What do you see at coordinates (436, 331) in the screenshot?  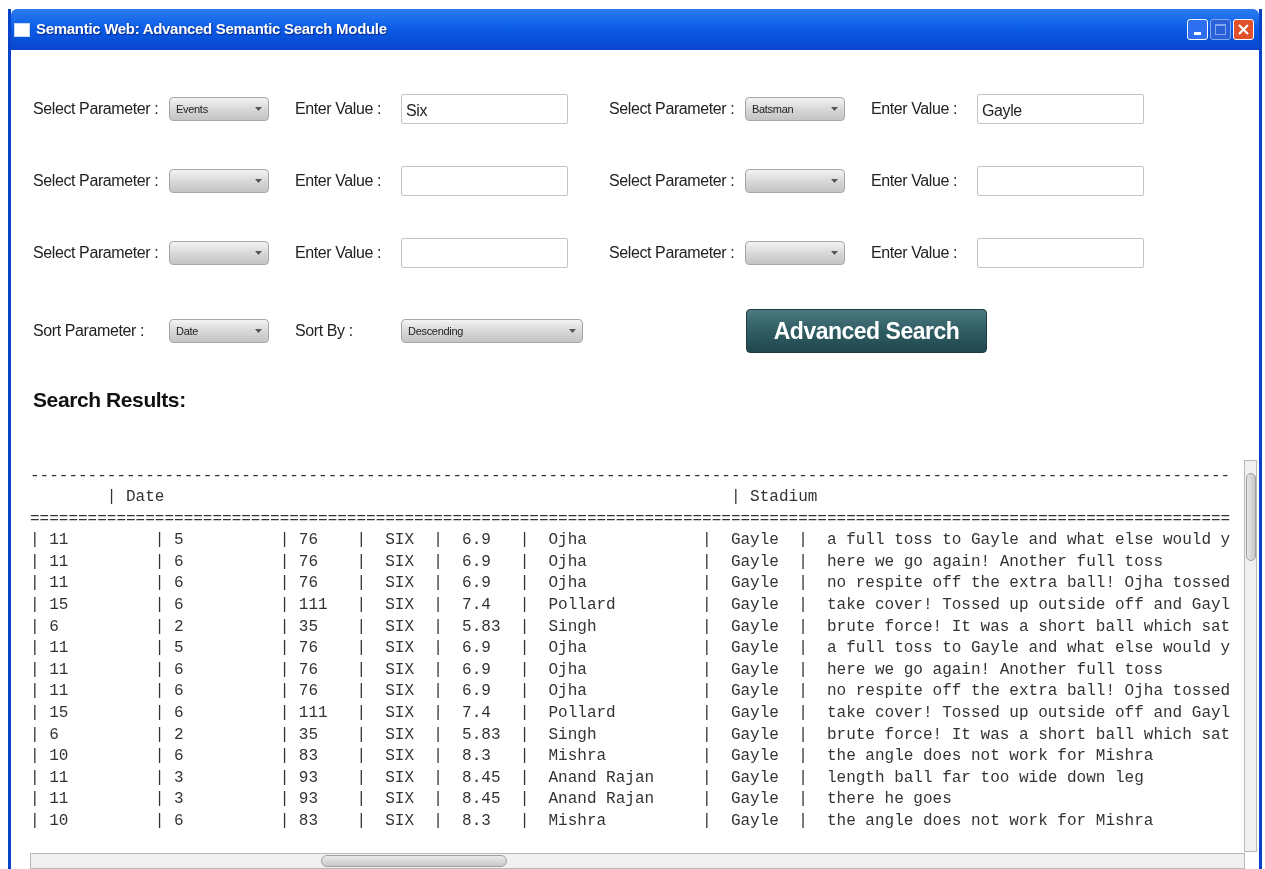 I see `dropdown-value: Descending` at bounding box center [436, 331].